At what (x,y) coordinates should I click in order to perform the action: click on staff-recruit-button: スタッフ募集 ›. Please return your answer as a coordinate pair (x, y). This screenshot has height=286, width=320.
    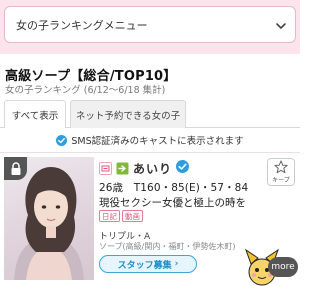
    Looking at the image, I should click on (148, 264).